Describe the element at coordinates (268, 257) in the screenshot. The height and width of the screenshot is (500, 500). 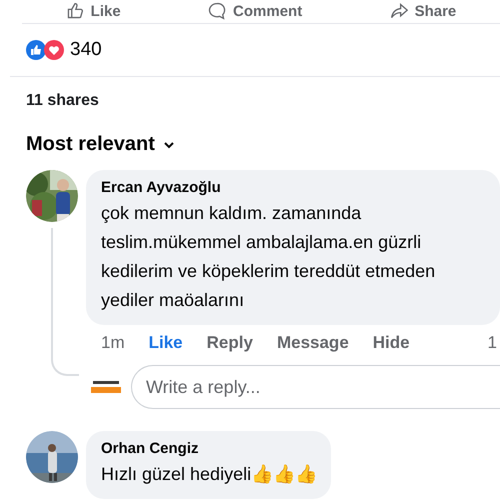
I see `comment-text: çok memnun kaldım. zamanında teslim.mükemmel ambalajlama.en güzrli kedilerim ve köpeklerim tereddüt etmeden yediler maöalarını` at that location.